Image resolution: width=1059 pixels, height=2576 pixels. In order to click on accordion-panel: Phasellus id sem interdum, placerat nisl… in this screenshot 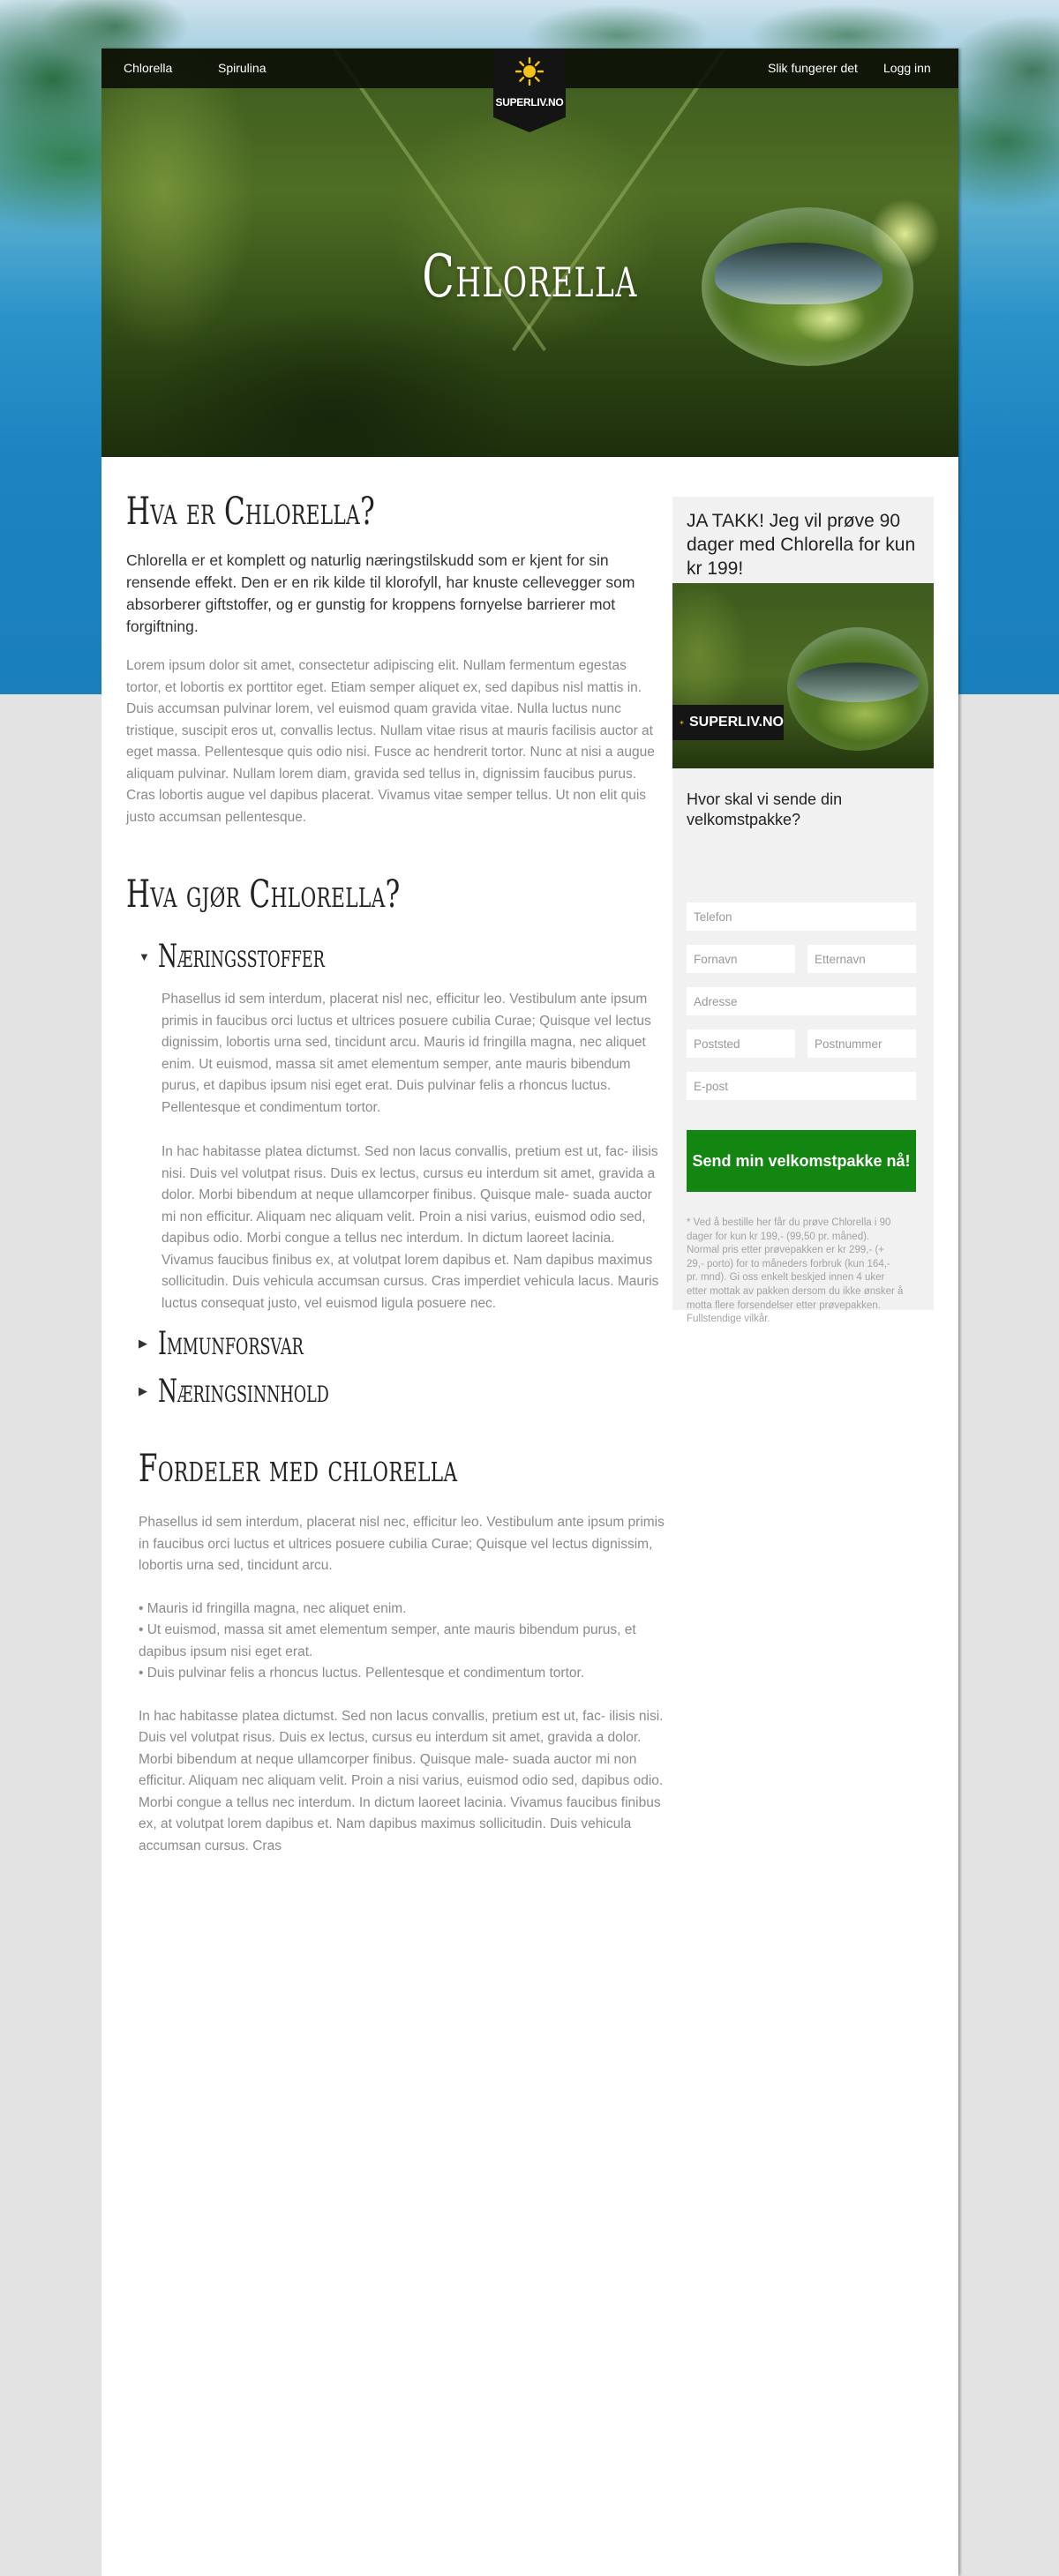, I will do `click(395, 1152)`.